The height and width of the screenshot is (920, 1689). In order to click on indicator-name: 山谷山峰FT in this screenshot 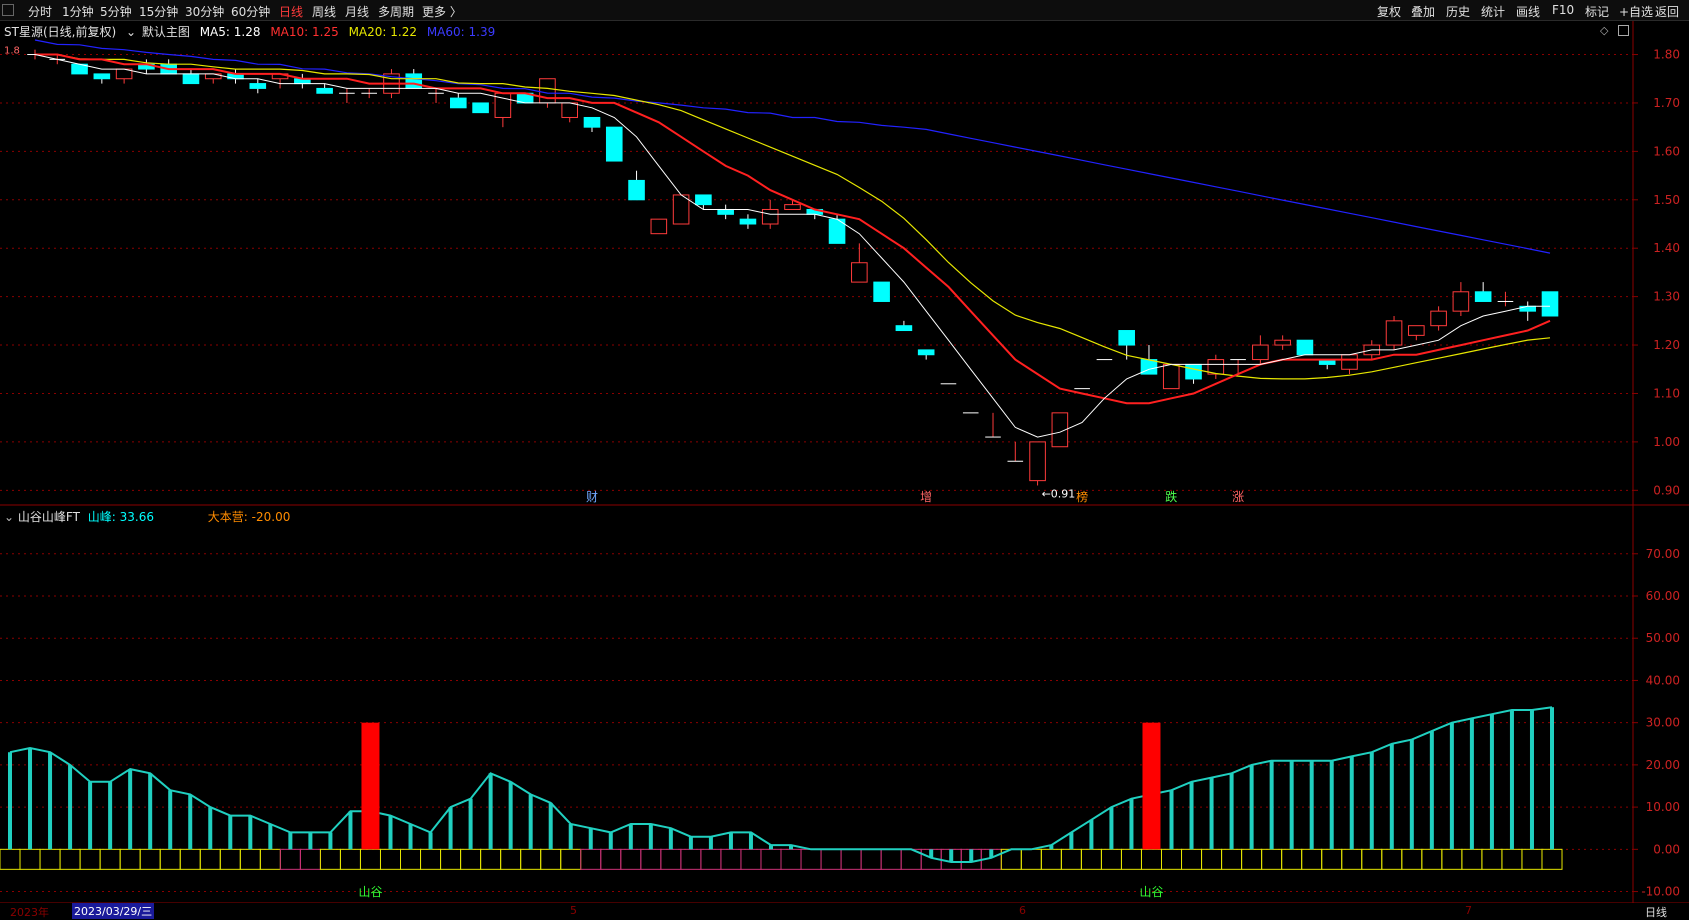, I will do `click(49, 517)`.